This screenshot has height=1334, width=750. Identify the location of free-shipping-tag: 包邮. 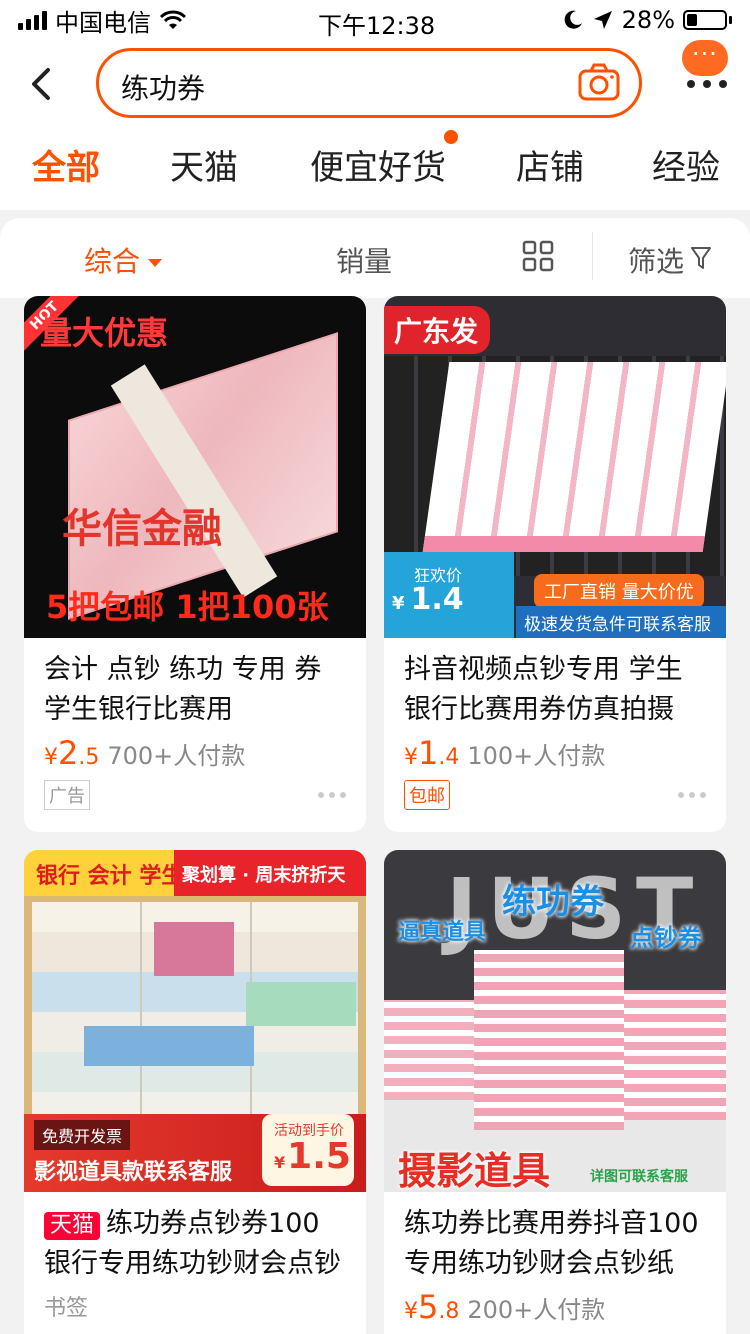
(427, 795).